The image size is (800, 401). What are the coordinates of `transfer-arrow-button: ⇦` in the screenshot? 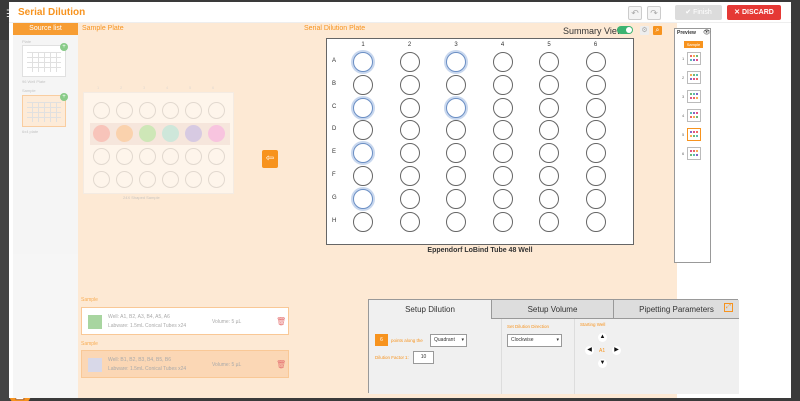 It's located at (270, 159).